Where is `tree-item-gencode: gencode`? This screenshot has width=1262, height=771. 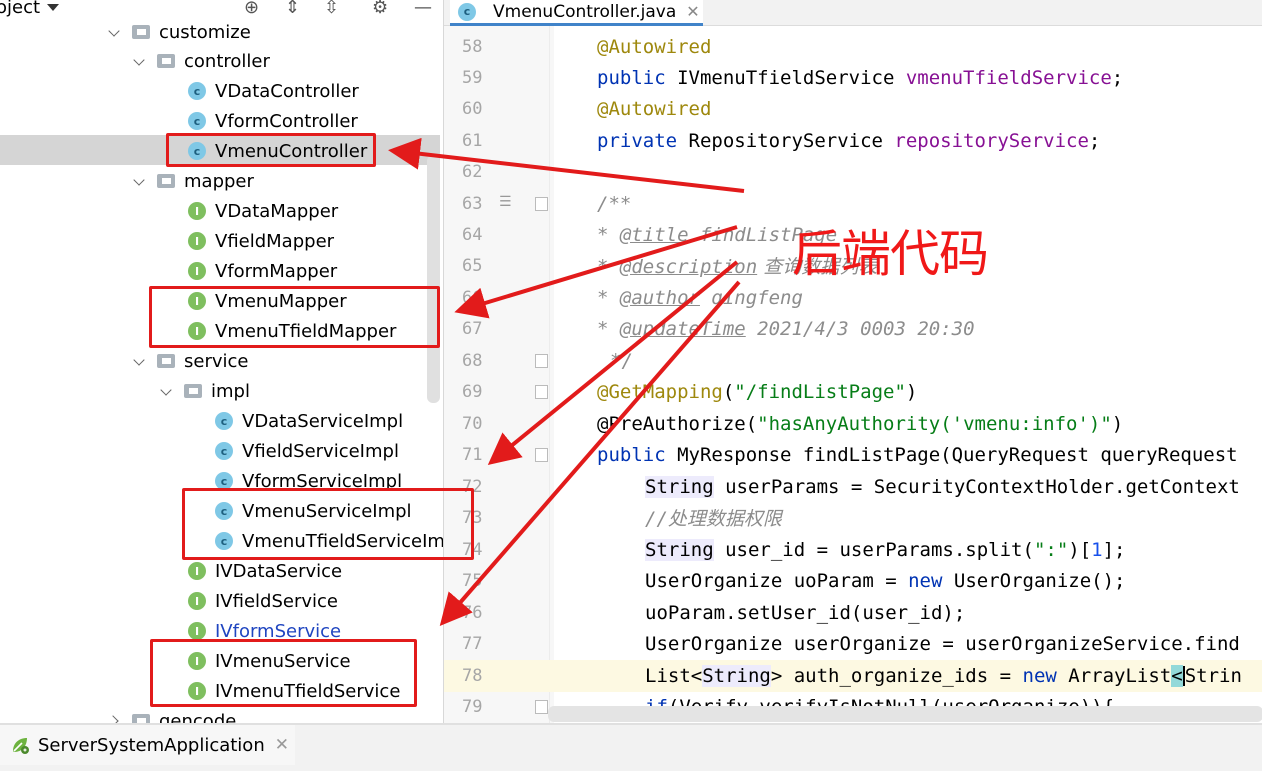 tree-item-gencode: gencode is located at coordinates (172, 714).